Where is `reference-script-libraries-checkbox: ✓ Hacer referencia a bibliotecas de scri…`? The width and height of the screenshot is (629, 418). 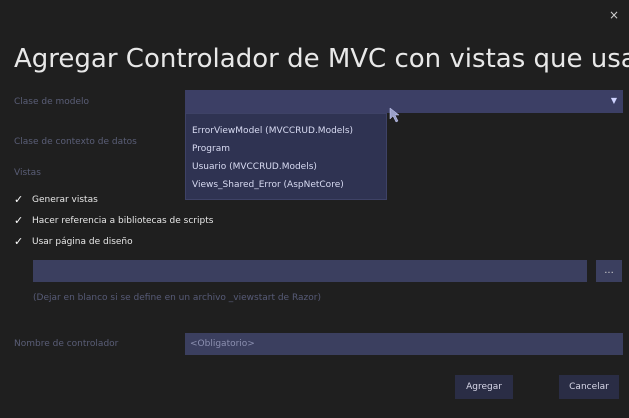
reference-script-libraries-checkbox: ✓ Hacer referencia a bibliotecas de scri… is located at coordinates (113, 220).